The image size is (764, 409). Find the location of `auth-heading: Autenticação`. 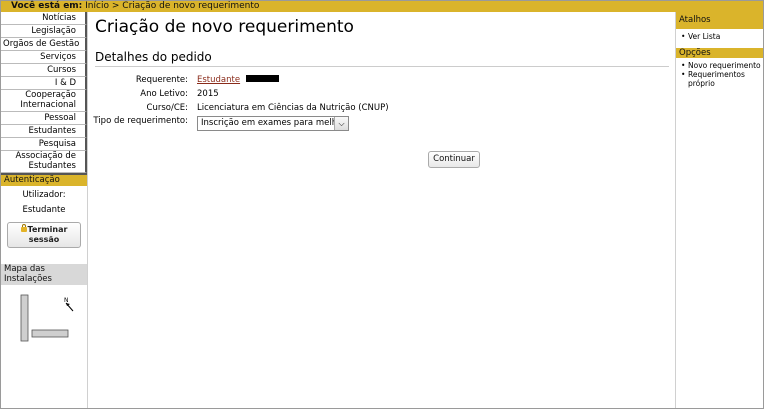

auth-heading: Autenticação is located at coordinates (44, 180).